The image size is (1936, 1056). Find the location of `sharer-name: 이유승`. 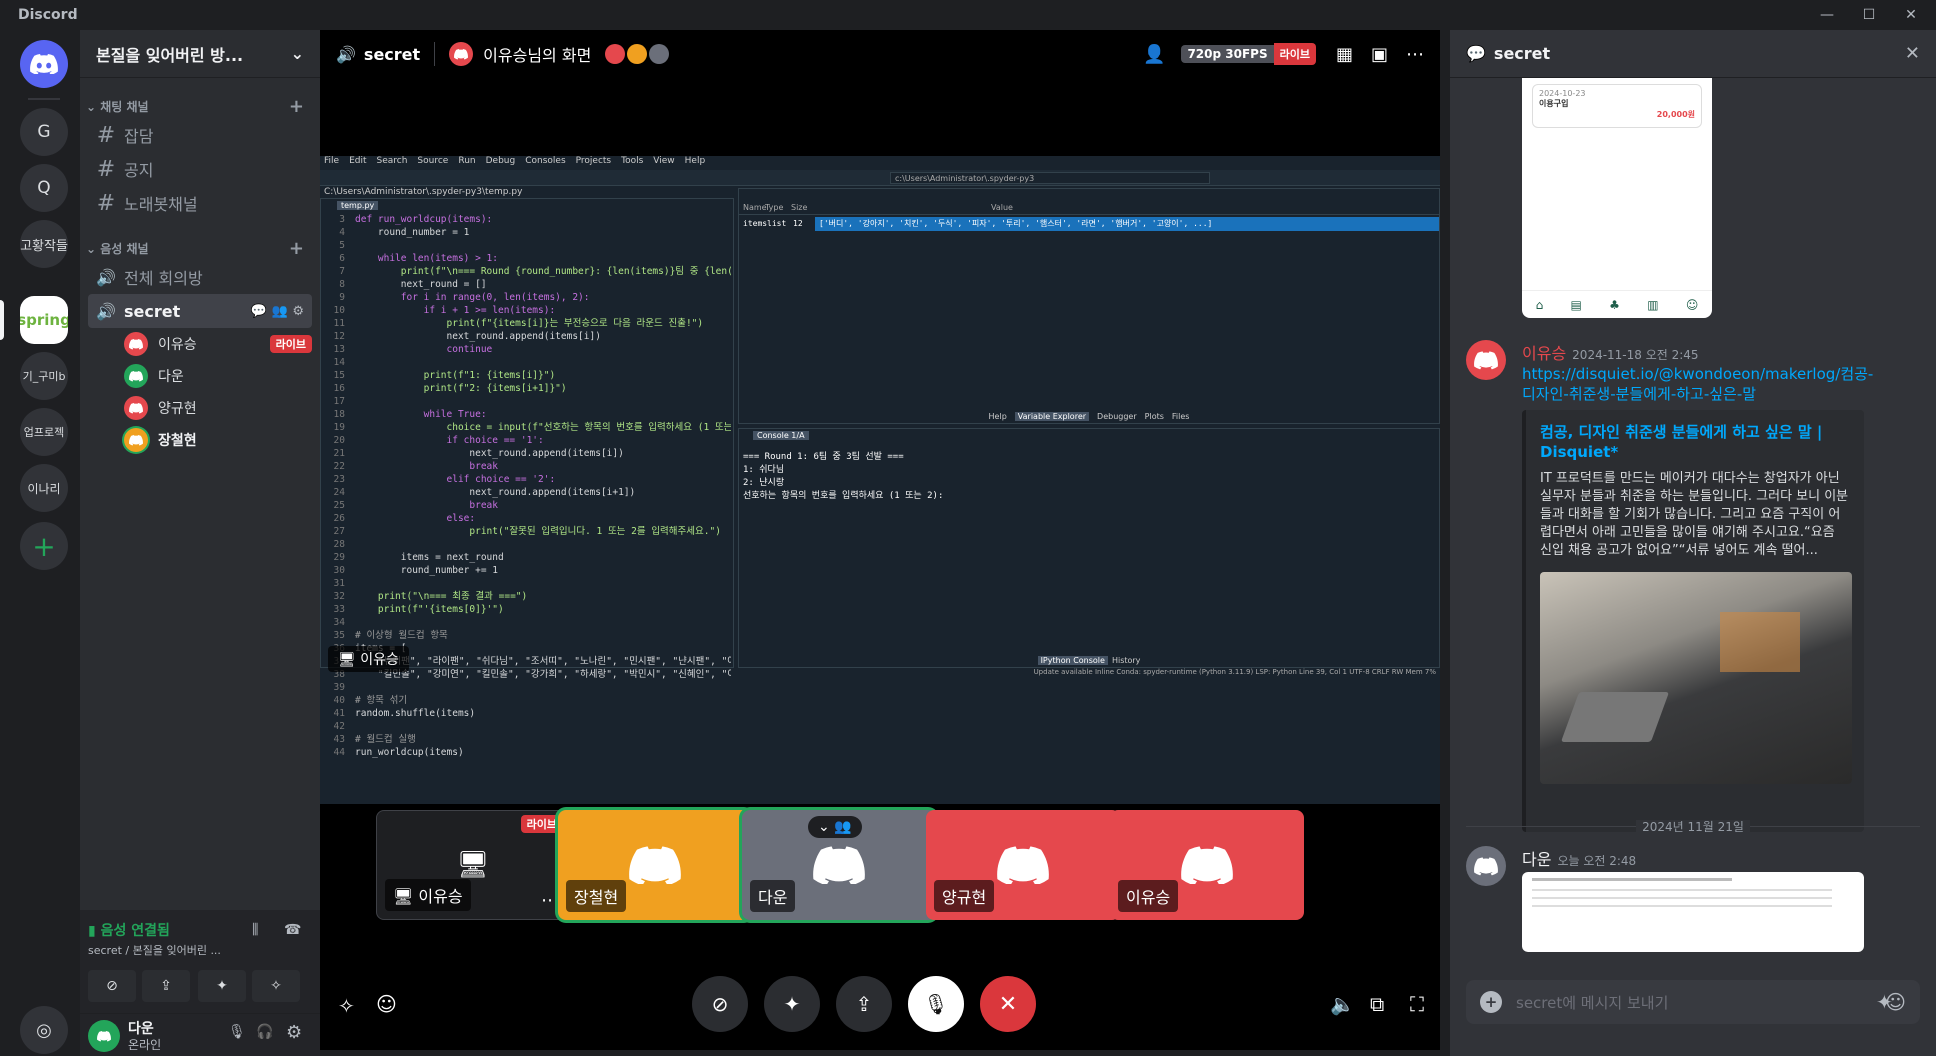

sharer-name: 이유승 is located at coordinates (379, 660).